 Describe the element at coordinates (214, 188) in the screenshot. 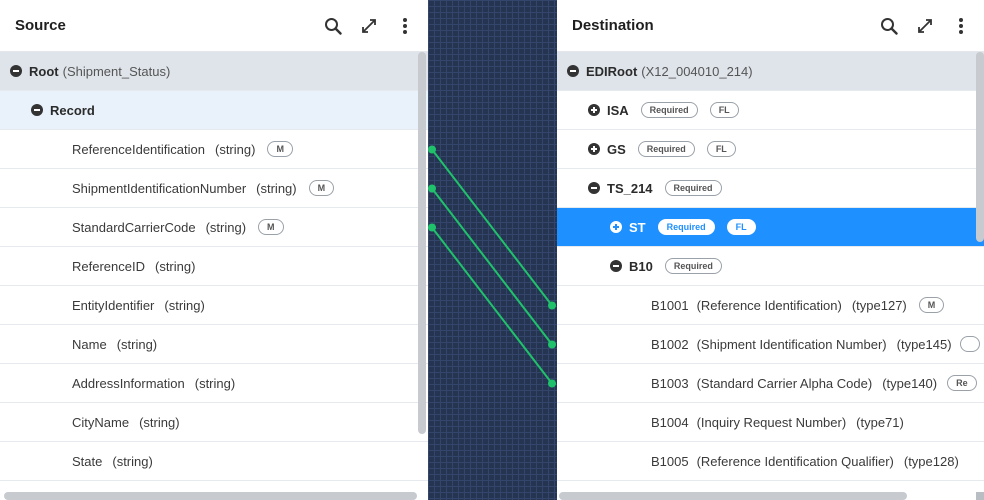

I see `source-field-row: ShipmentIdentificationNumber (string) M` at that location.